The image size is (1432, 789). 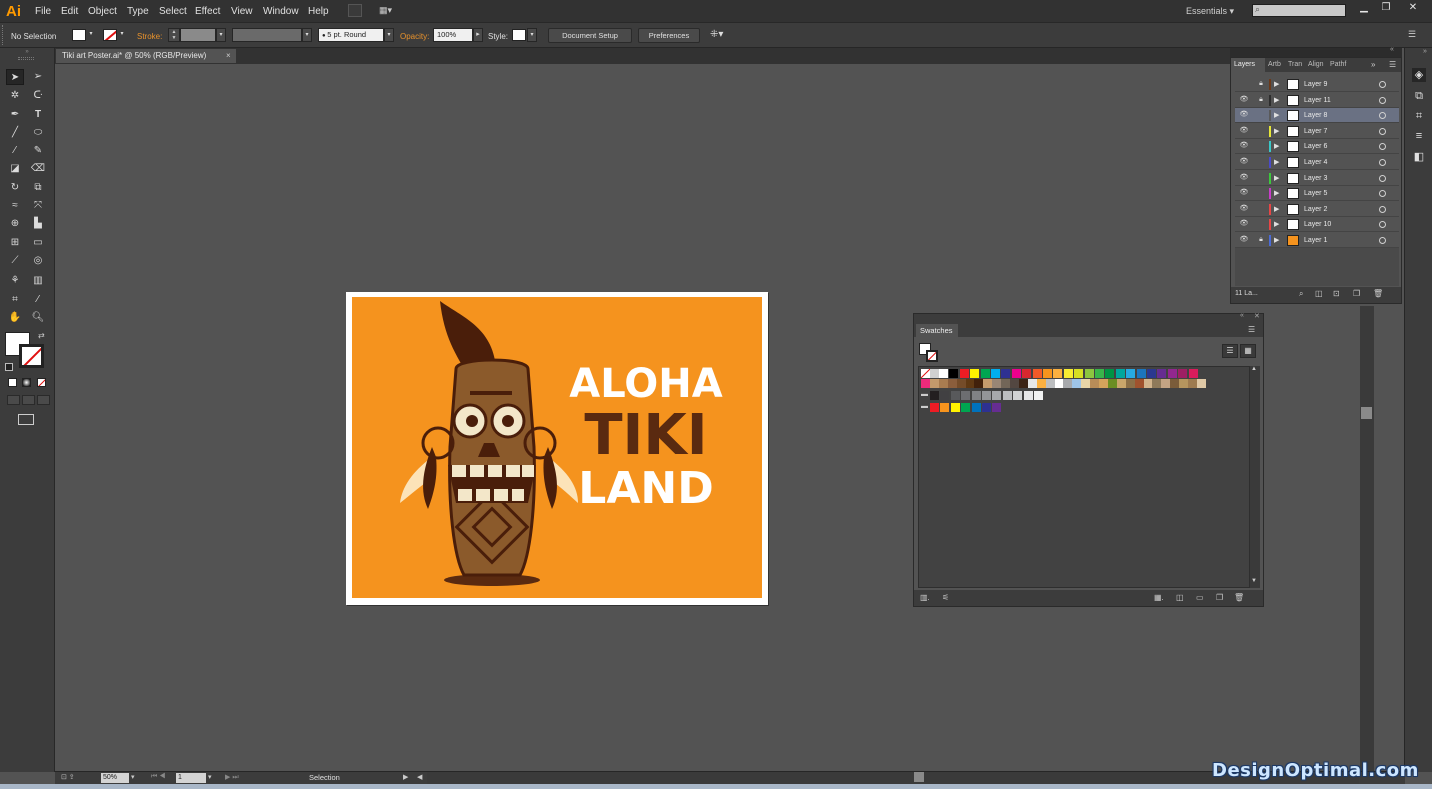 I want to click on scroll-up-icon: ▲, so click(x=1254, y=369).